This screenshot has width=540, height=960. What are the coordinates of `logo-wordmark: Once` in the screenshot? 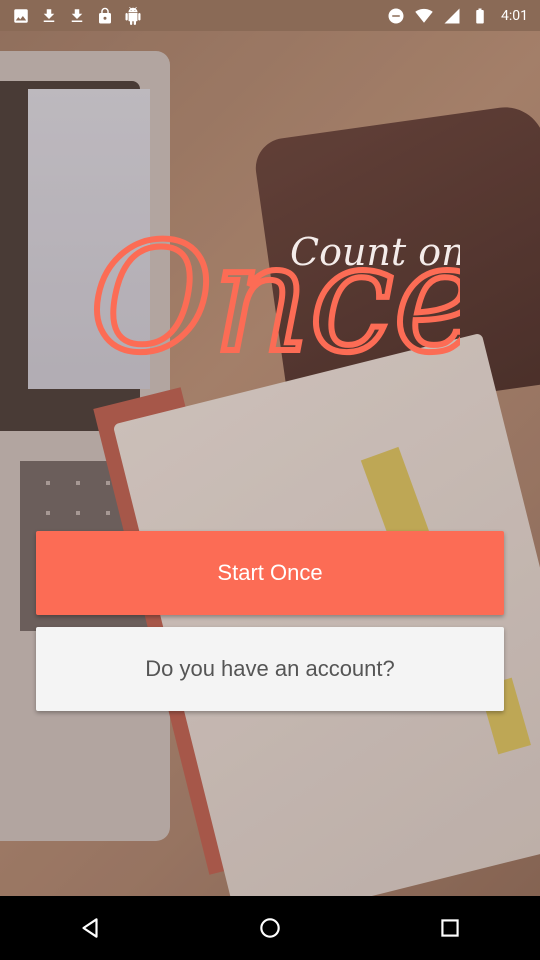 It's located at (275, 296).